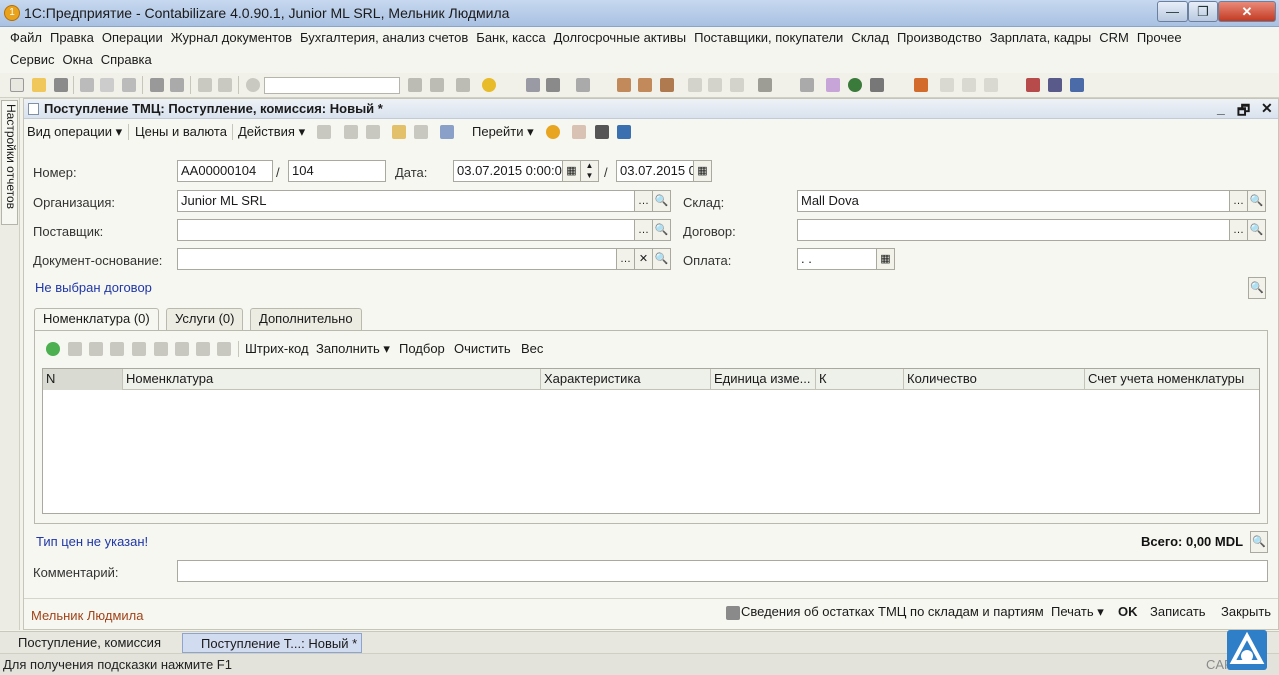 This screenshot has width=1279, height=675. Describe the element at coordinates (1013, 201) in the screenshot. I see `warehouse-field: Mall Dova` at that location.